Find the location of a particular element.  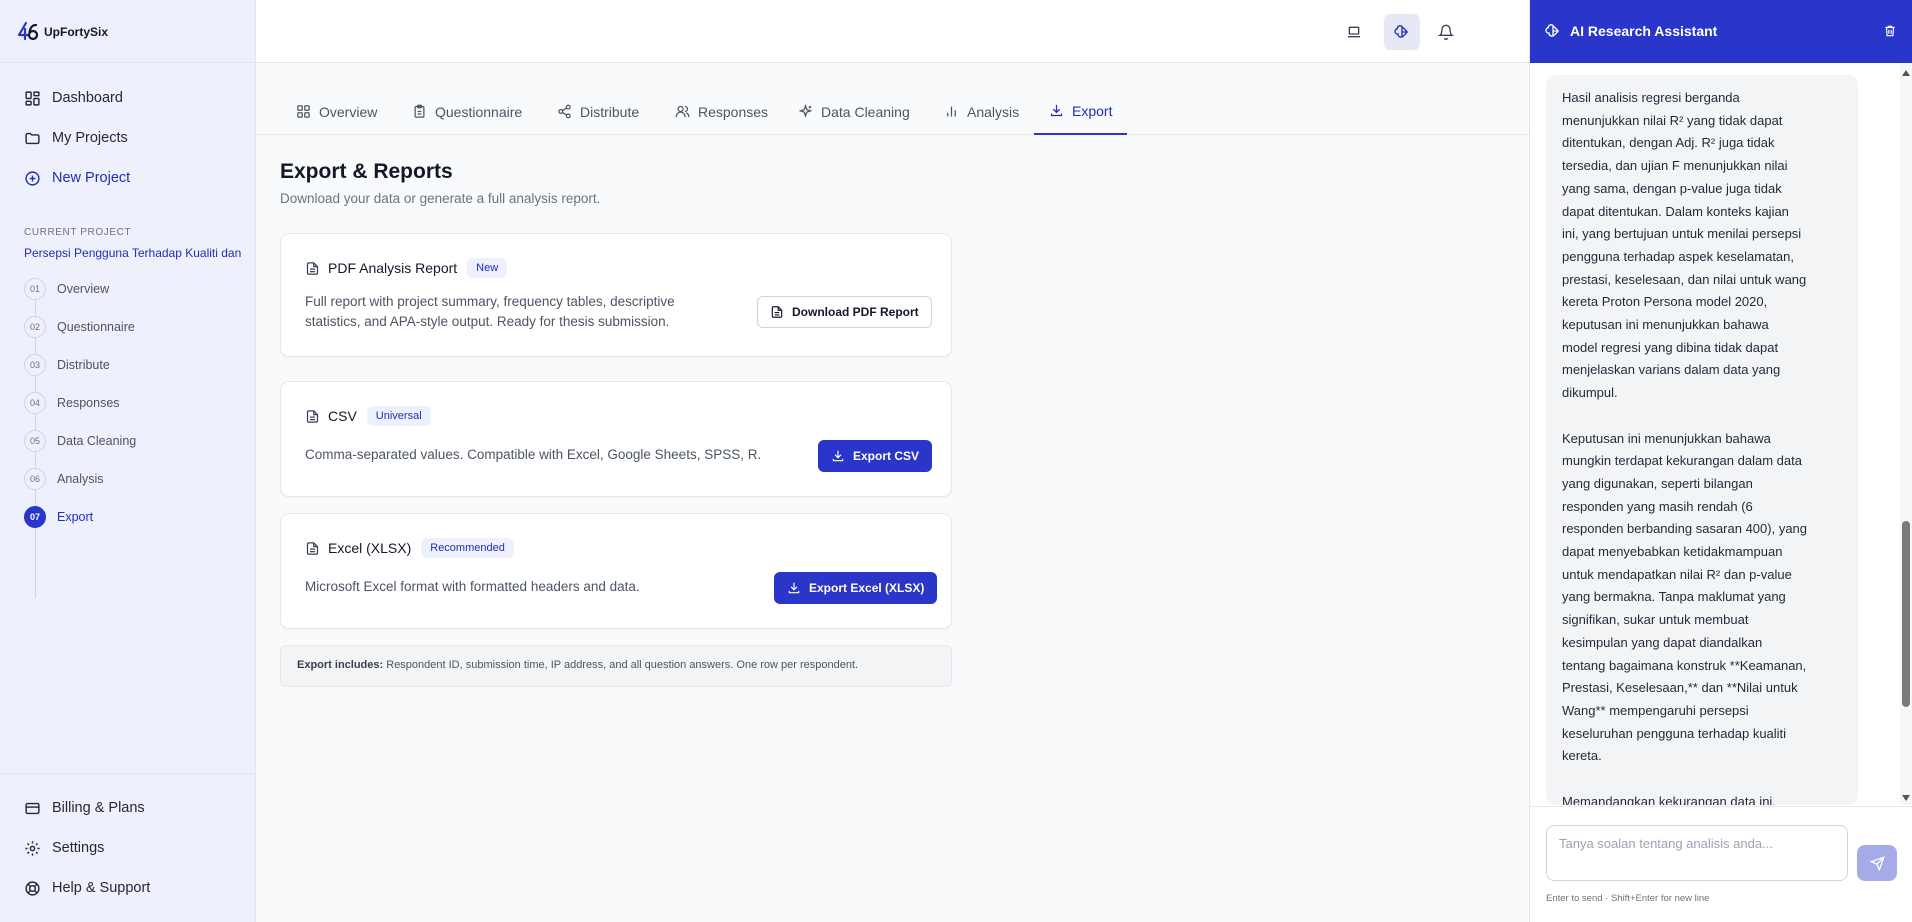

tab-questionnaire: Questionnaire is located at coordinates (467, 111).